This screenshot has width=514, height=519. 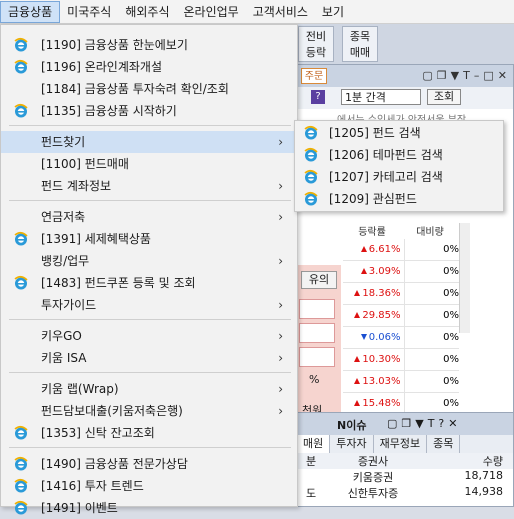 I want to click on menu-overseas-stocks: 해외주식, so click(x=147, y=12).